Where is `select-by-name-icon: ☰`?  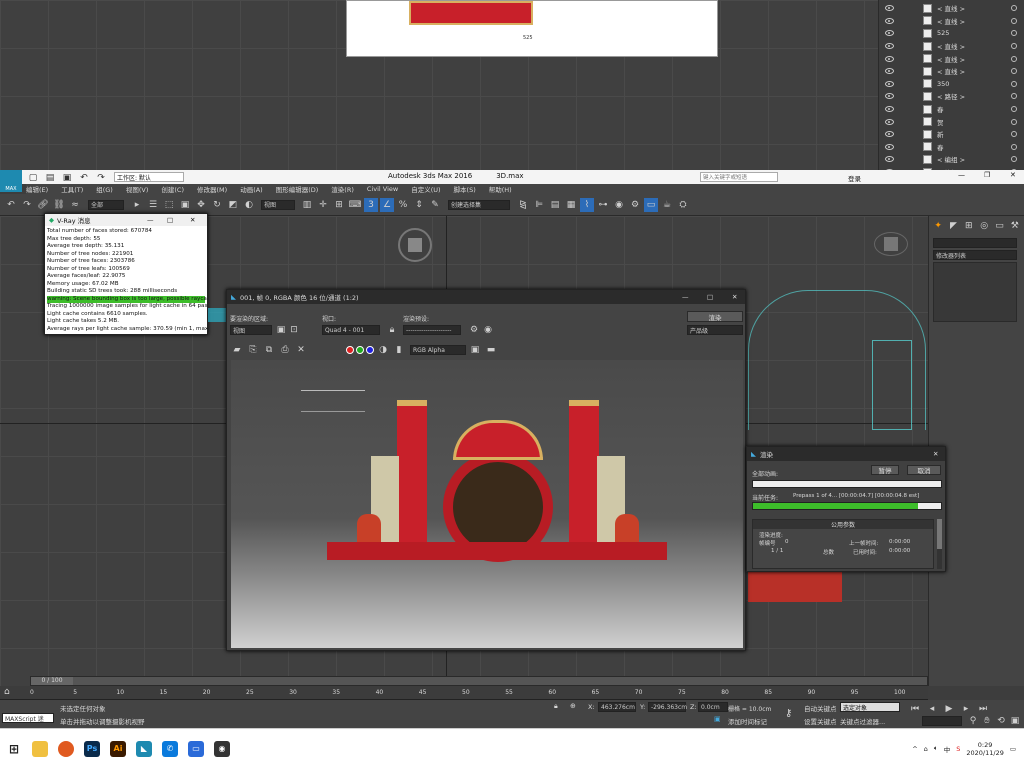
select-by-name-icon: ☰ is located at coordinates (153, 205).